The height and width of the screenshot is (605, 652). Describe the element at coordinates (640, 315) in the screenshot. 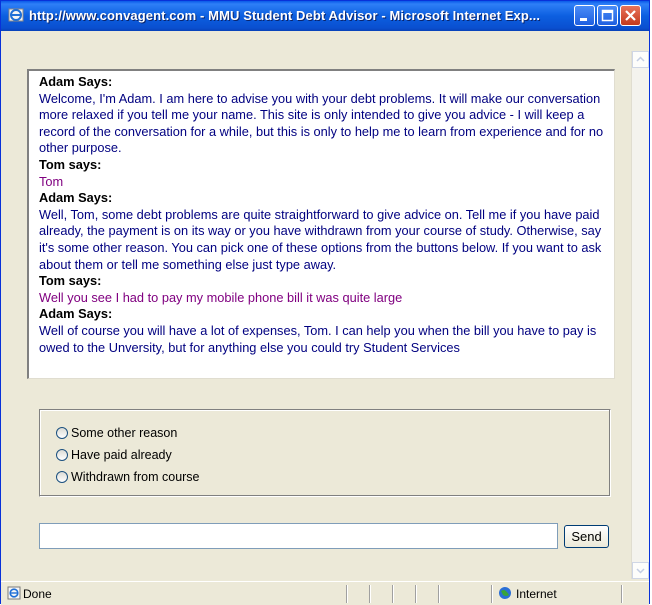

I see `vertical-scrollbar` at that location.